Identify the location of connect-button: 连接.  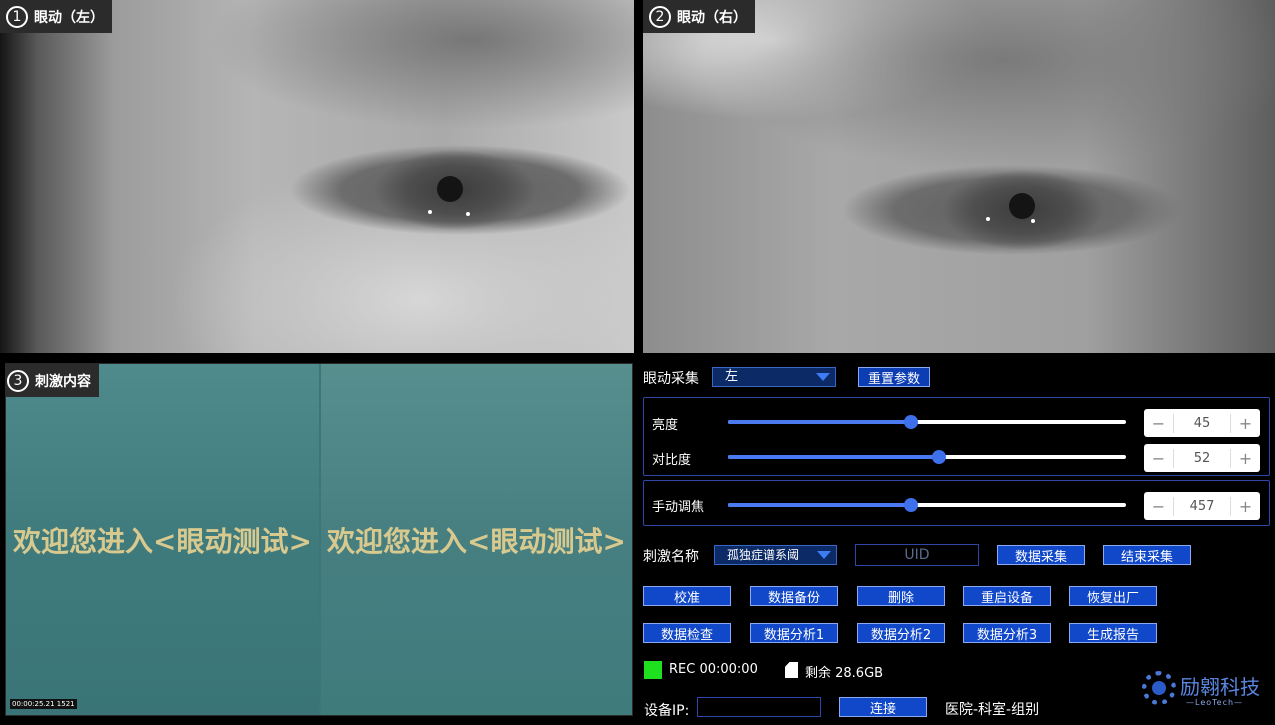
(883, 707).